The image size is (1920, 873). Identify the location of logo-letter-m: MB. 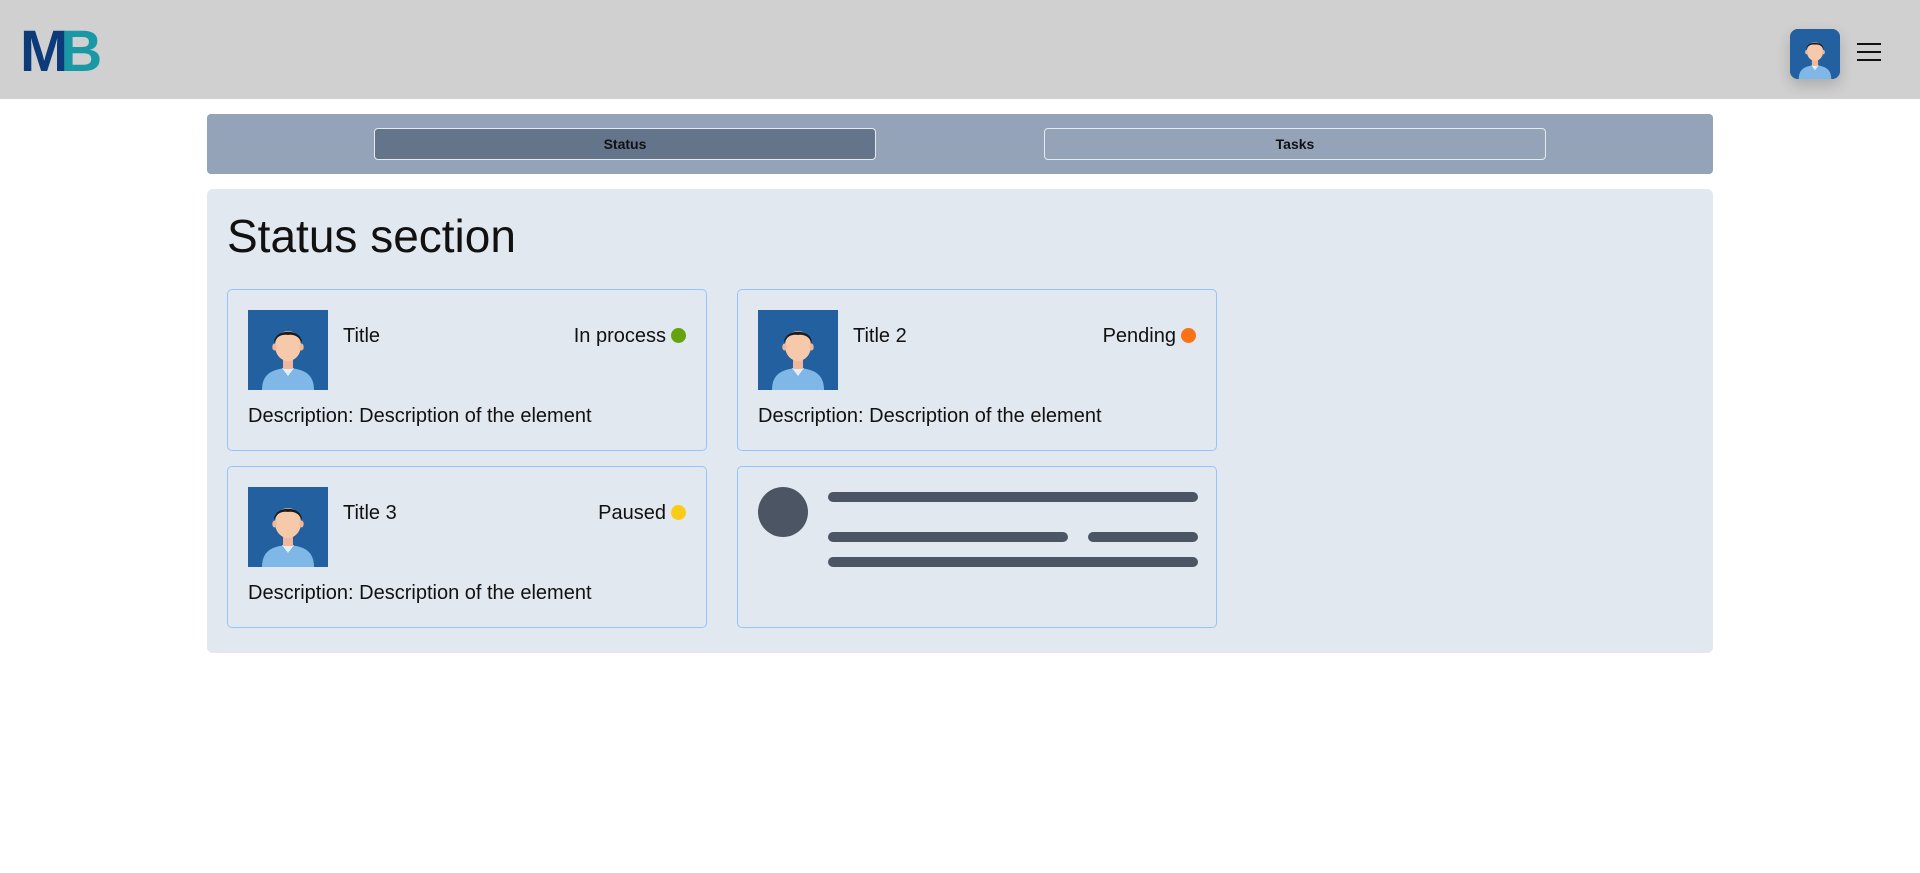
(60, 49).